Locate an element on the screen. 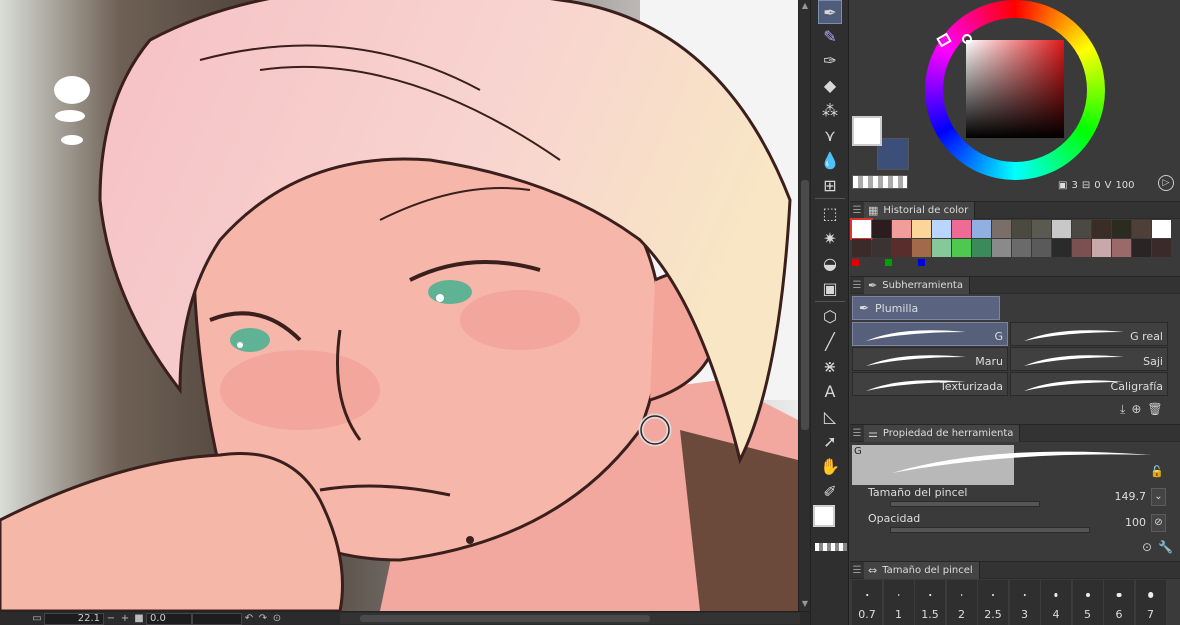 The height and width of the screenshot is (625, 1180). zoom-in-icon: + is located at coordinates (125, 618).